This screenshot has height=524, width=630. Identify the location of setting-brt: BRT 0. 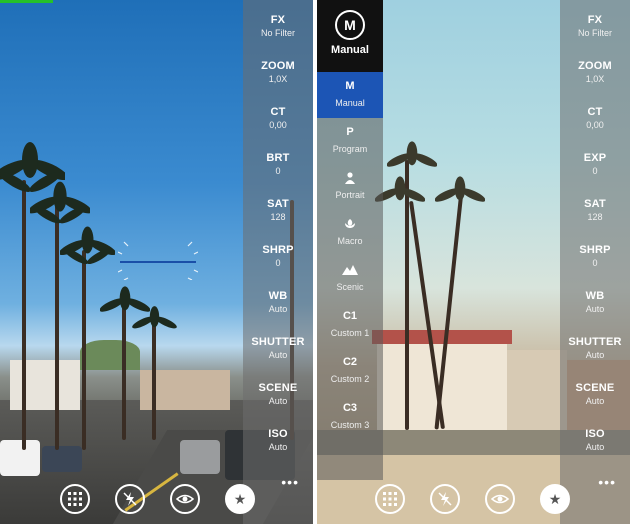
(278, 164).